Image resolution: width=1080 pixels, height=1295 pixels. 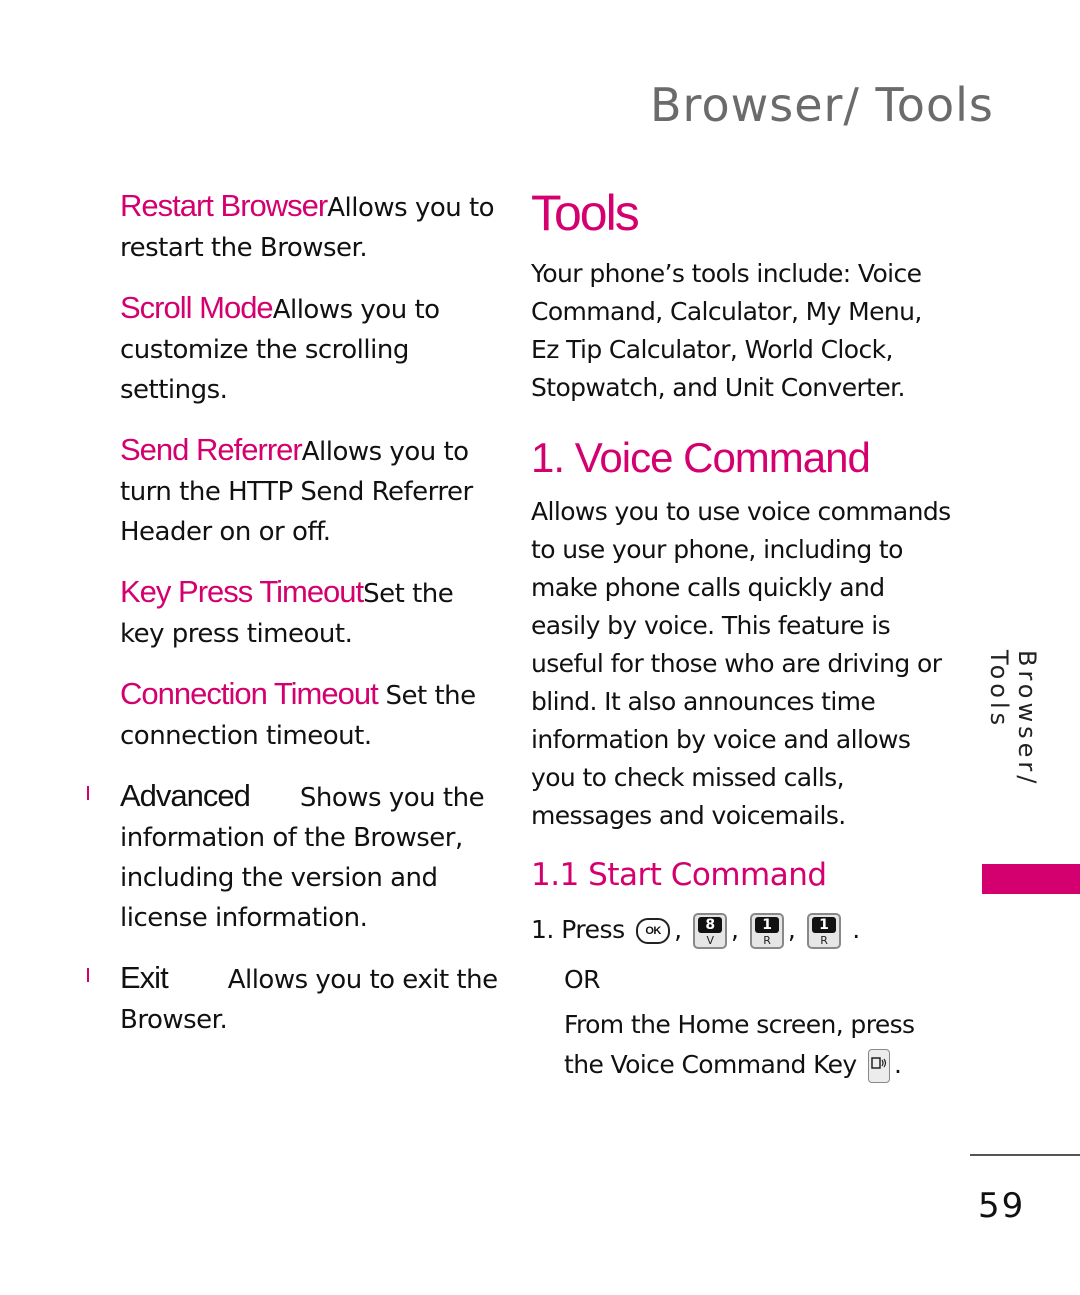 I want to click on side-tab-text: Browser/ Tools, so click(x=1013, y=719).